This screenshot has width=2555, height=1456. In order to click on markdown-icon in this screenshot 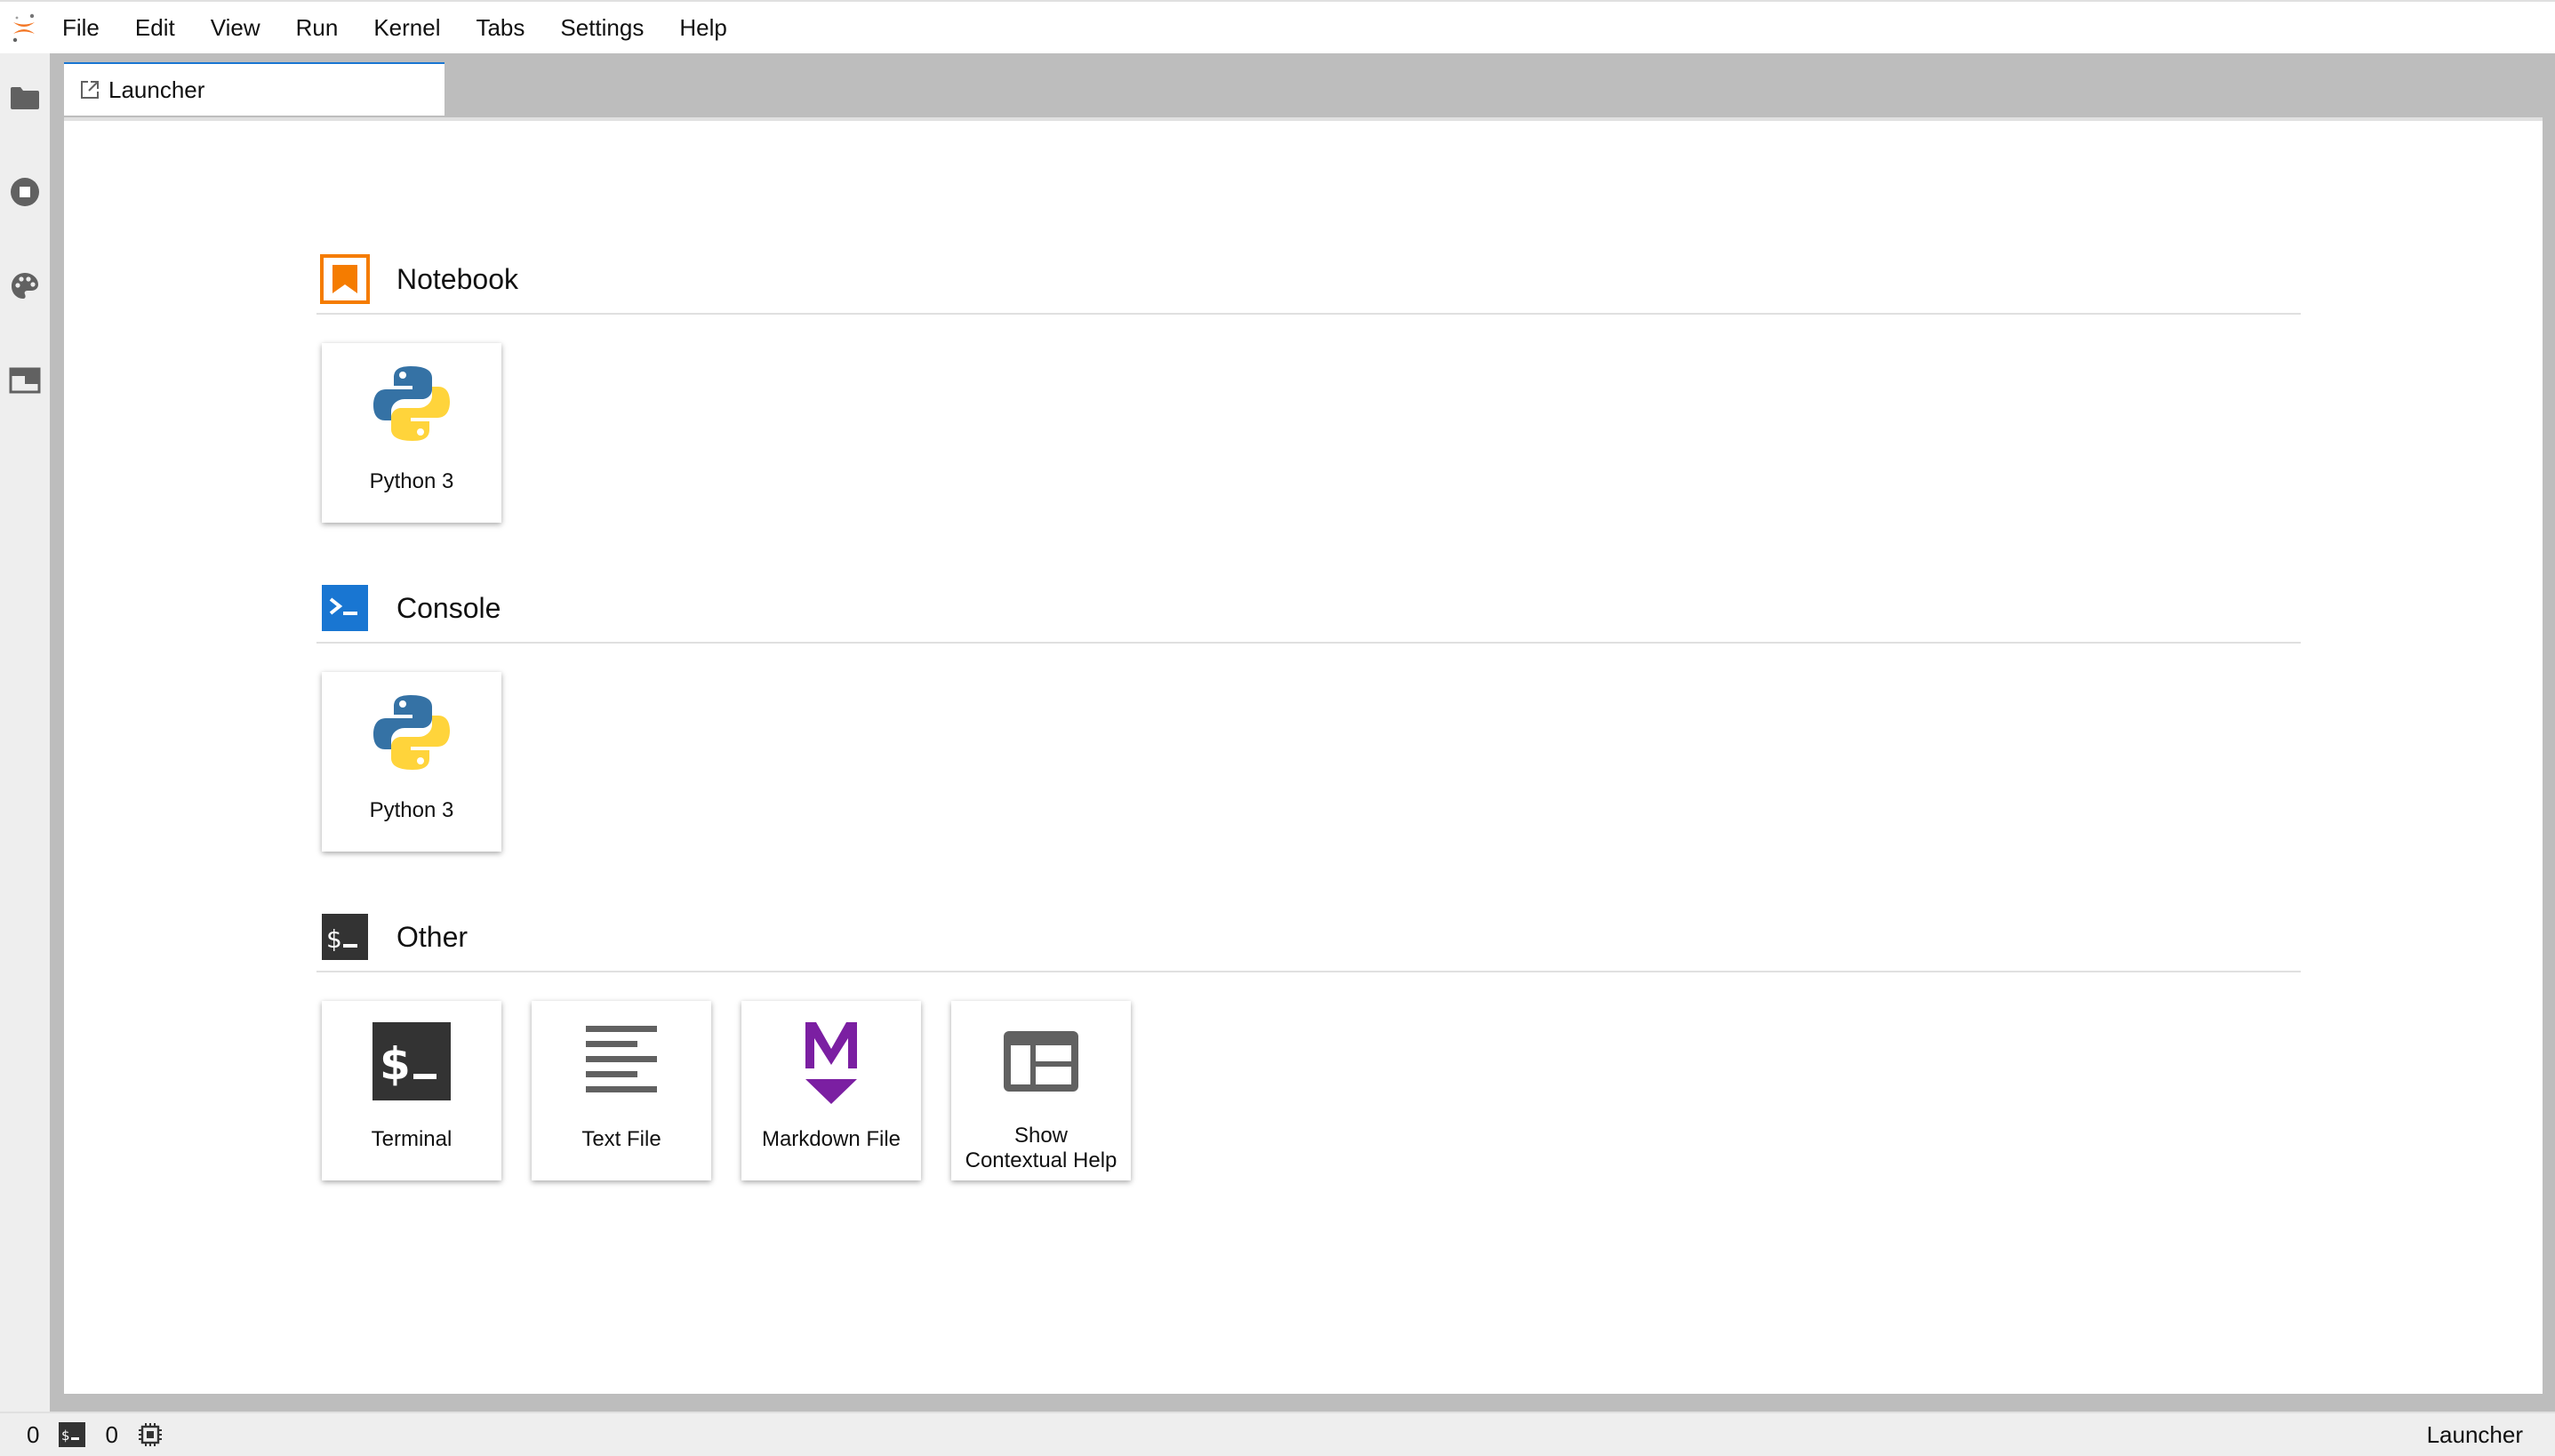, I will do `click(831, 1061)`.